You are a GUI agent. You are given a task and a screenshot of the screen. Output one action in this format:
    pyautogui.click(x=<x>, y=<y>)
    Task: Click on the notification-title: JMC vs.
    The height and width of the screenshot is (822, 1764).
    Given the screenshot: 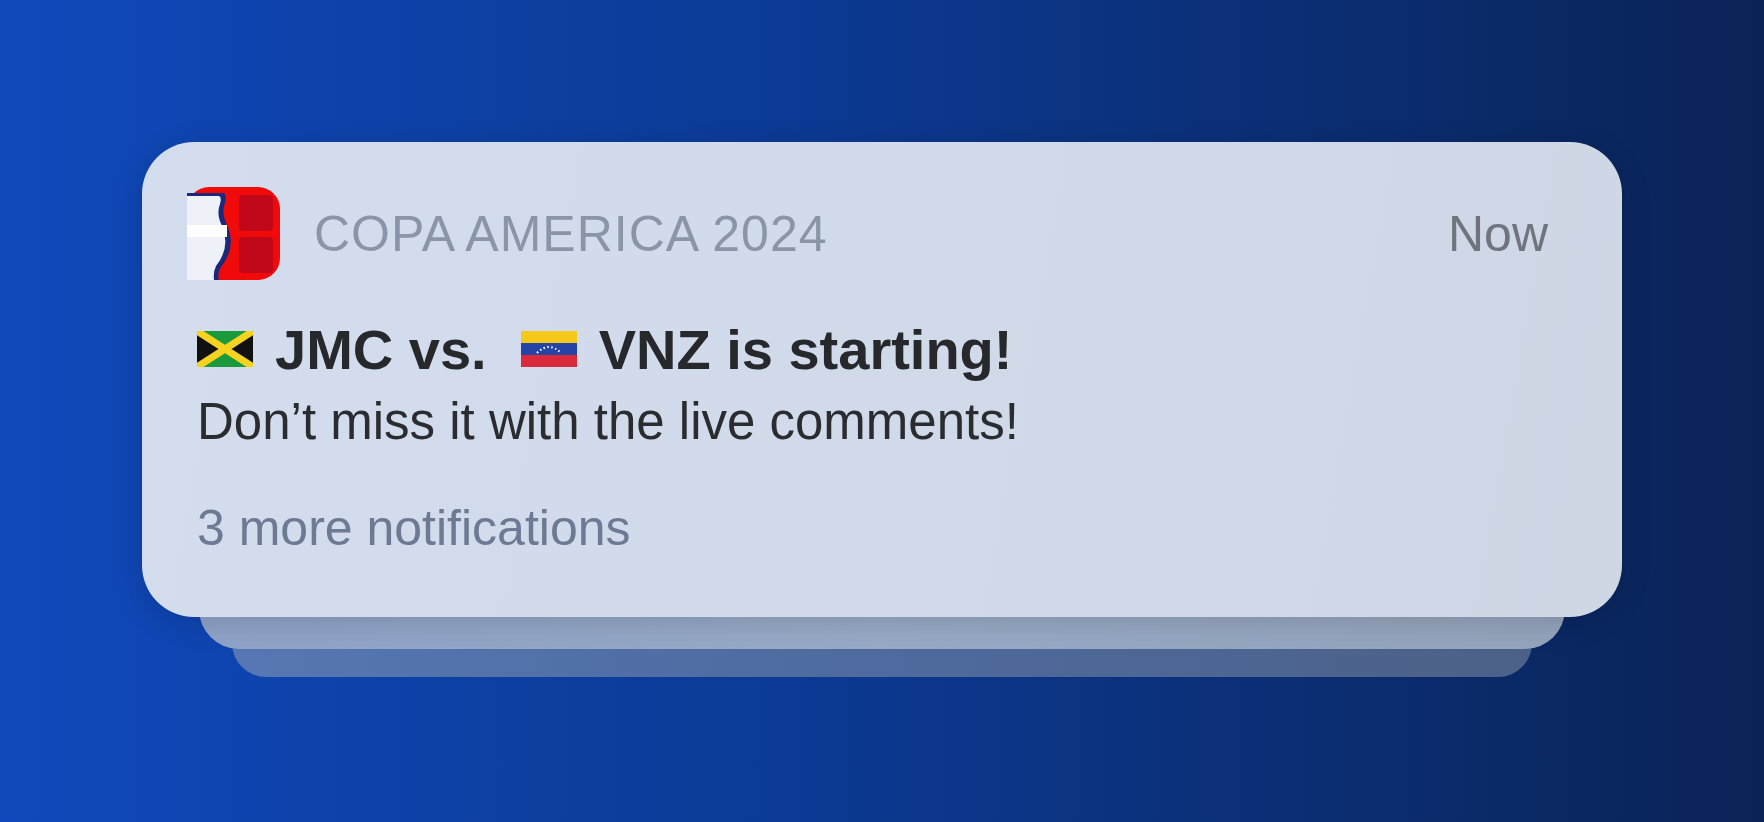 What is the action you would take?
    pyautogui.click(x=381, y=349)
    